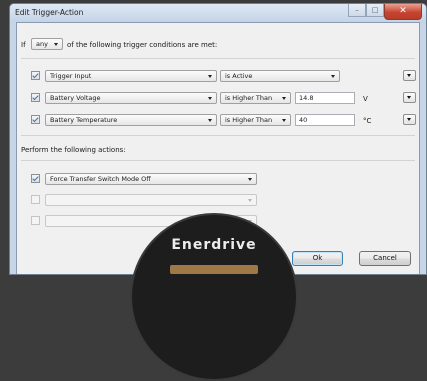 Image resolution: width=427 pixels, height=381 pixels. Describe the element at coordinates (367, 121) in the screenshot. I see `condition-3-unit: °C` at that location.